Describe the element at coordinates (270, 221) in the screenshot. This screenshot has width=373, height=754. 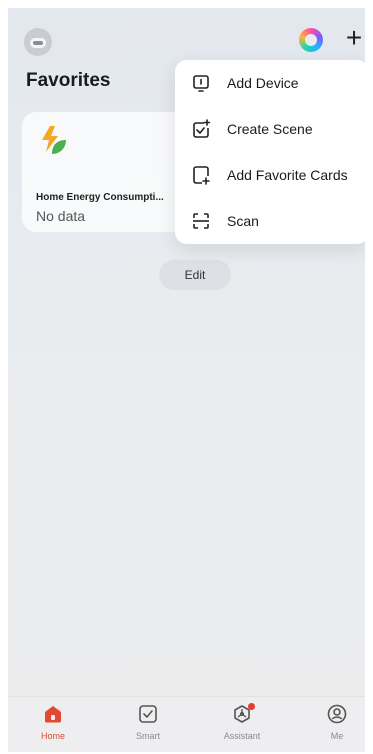
I see `menu-item-scan: Scan` at that location.